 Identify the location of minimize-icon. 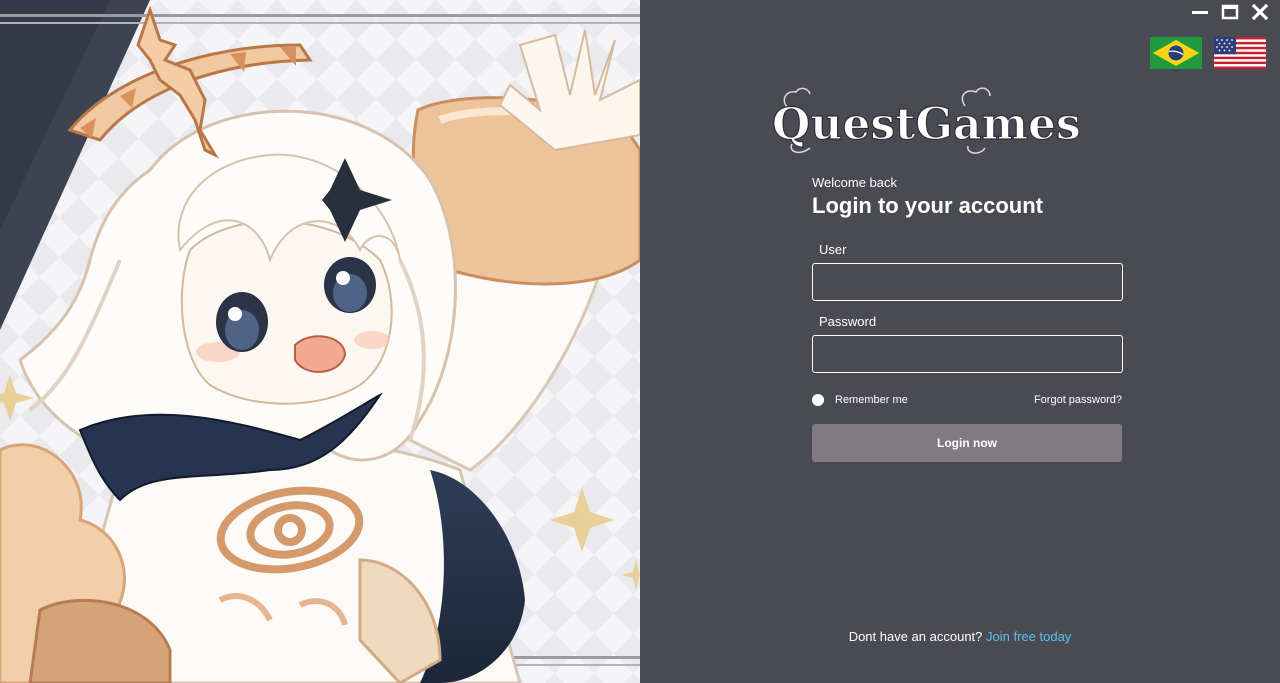
(1200, 12).